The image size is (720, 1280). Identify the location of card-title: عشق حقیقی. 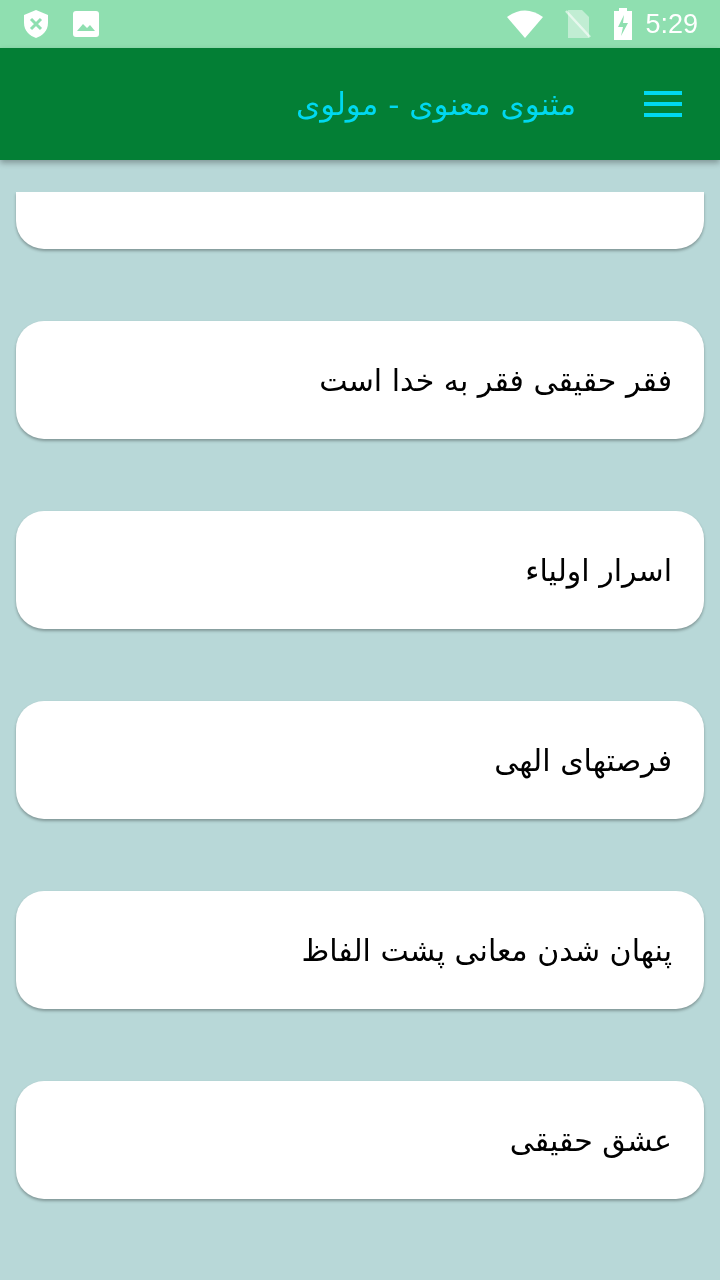
(590, 1140).